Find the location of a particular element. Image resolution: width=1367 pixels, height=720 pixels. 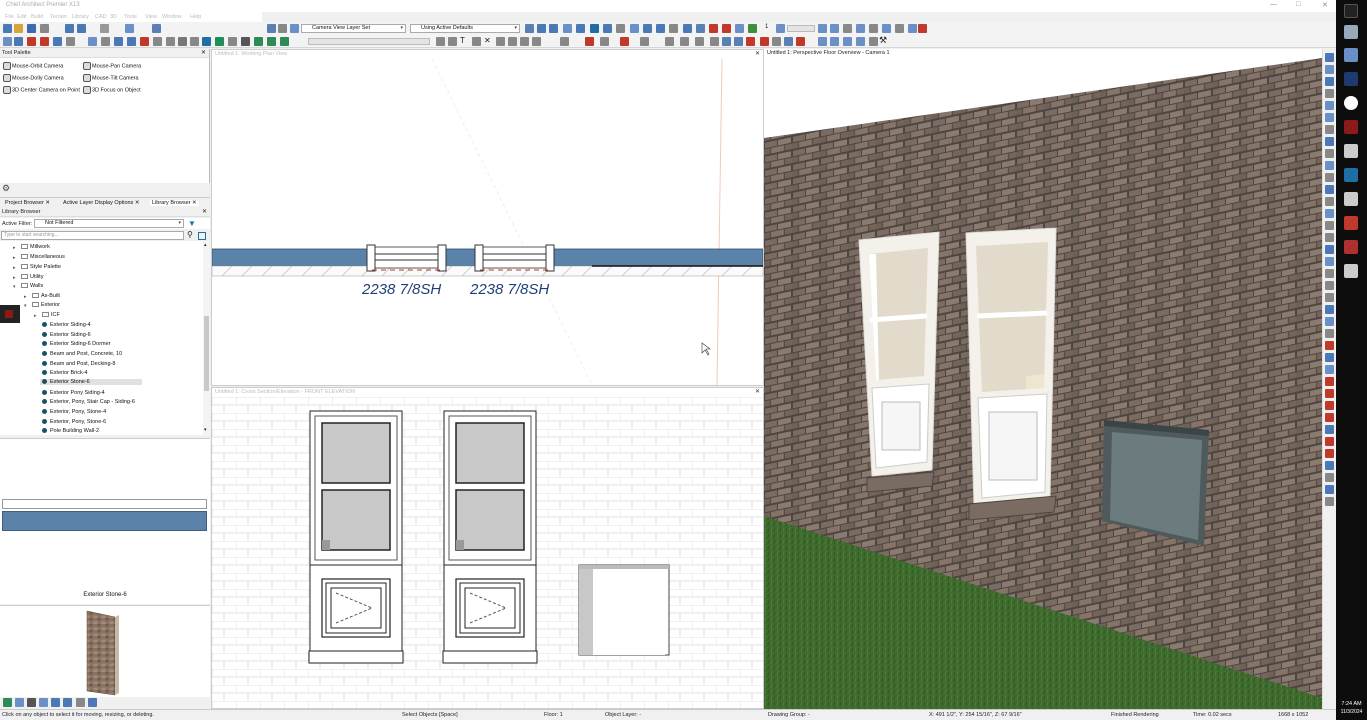

center-camera-on-point: 3D Center Camera on Point is located at coordinates (41, 90).